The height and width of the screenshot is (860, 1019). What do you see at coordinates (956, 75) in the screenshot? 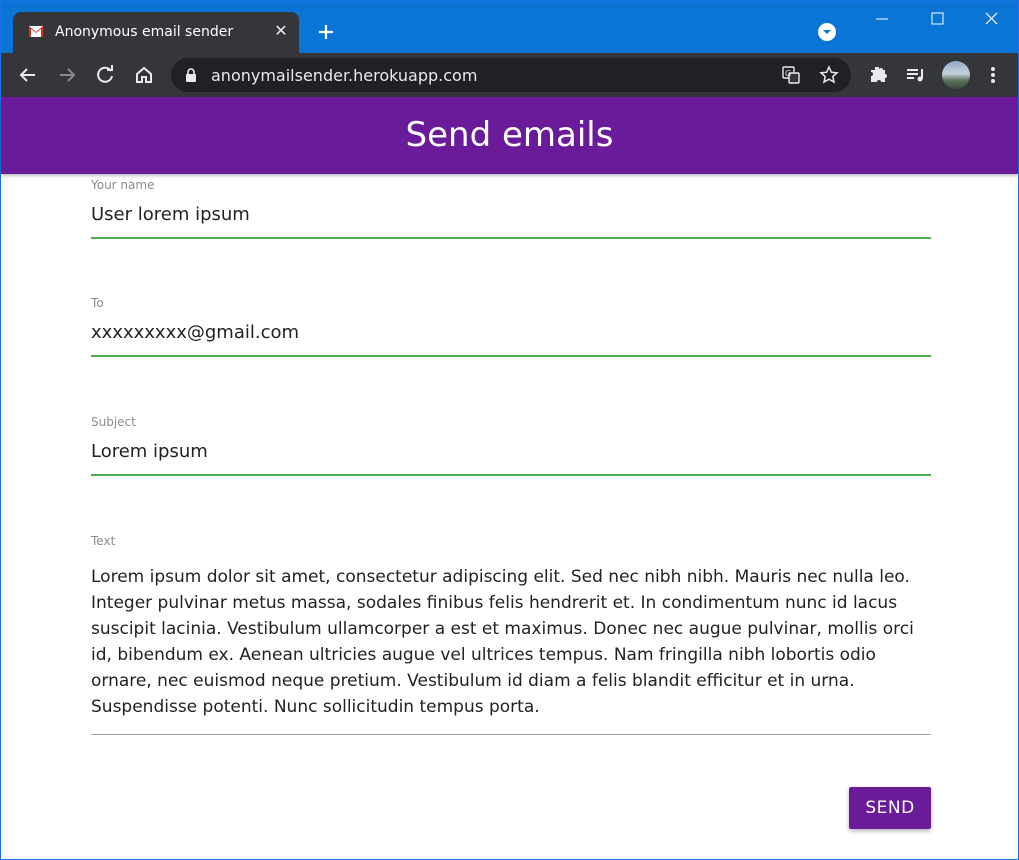
I see `profile-avatar` at bounding box center [956, 75].